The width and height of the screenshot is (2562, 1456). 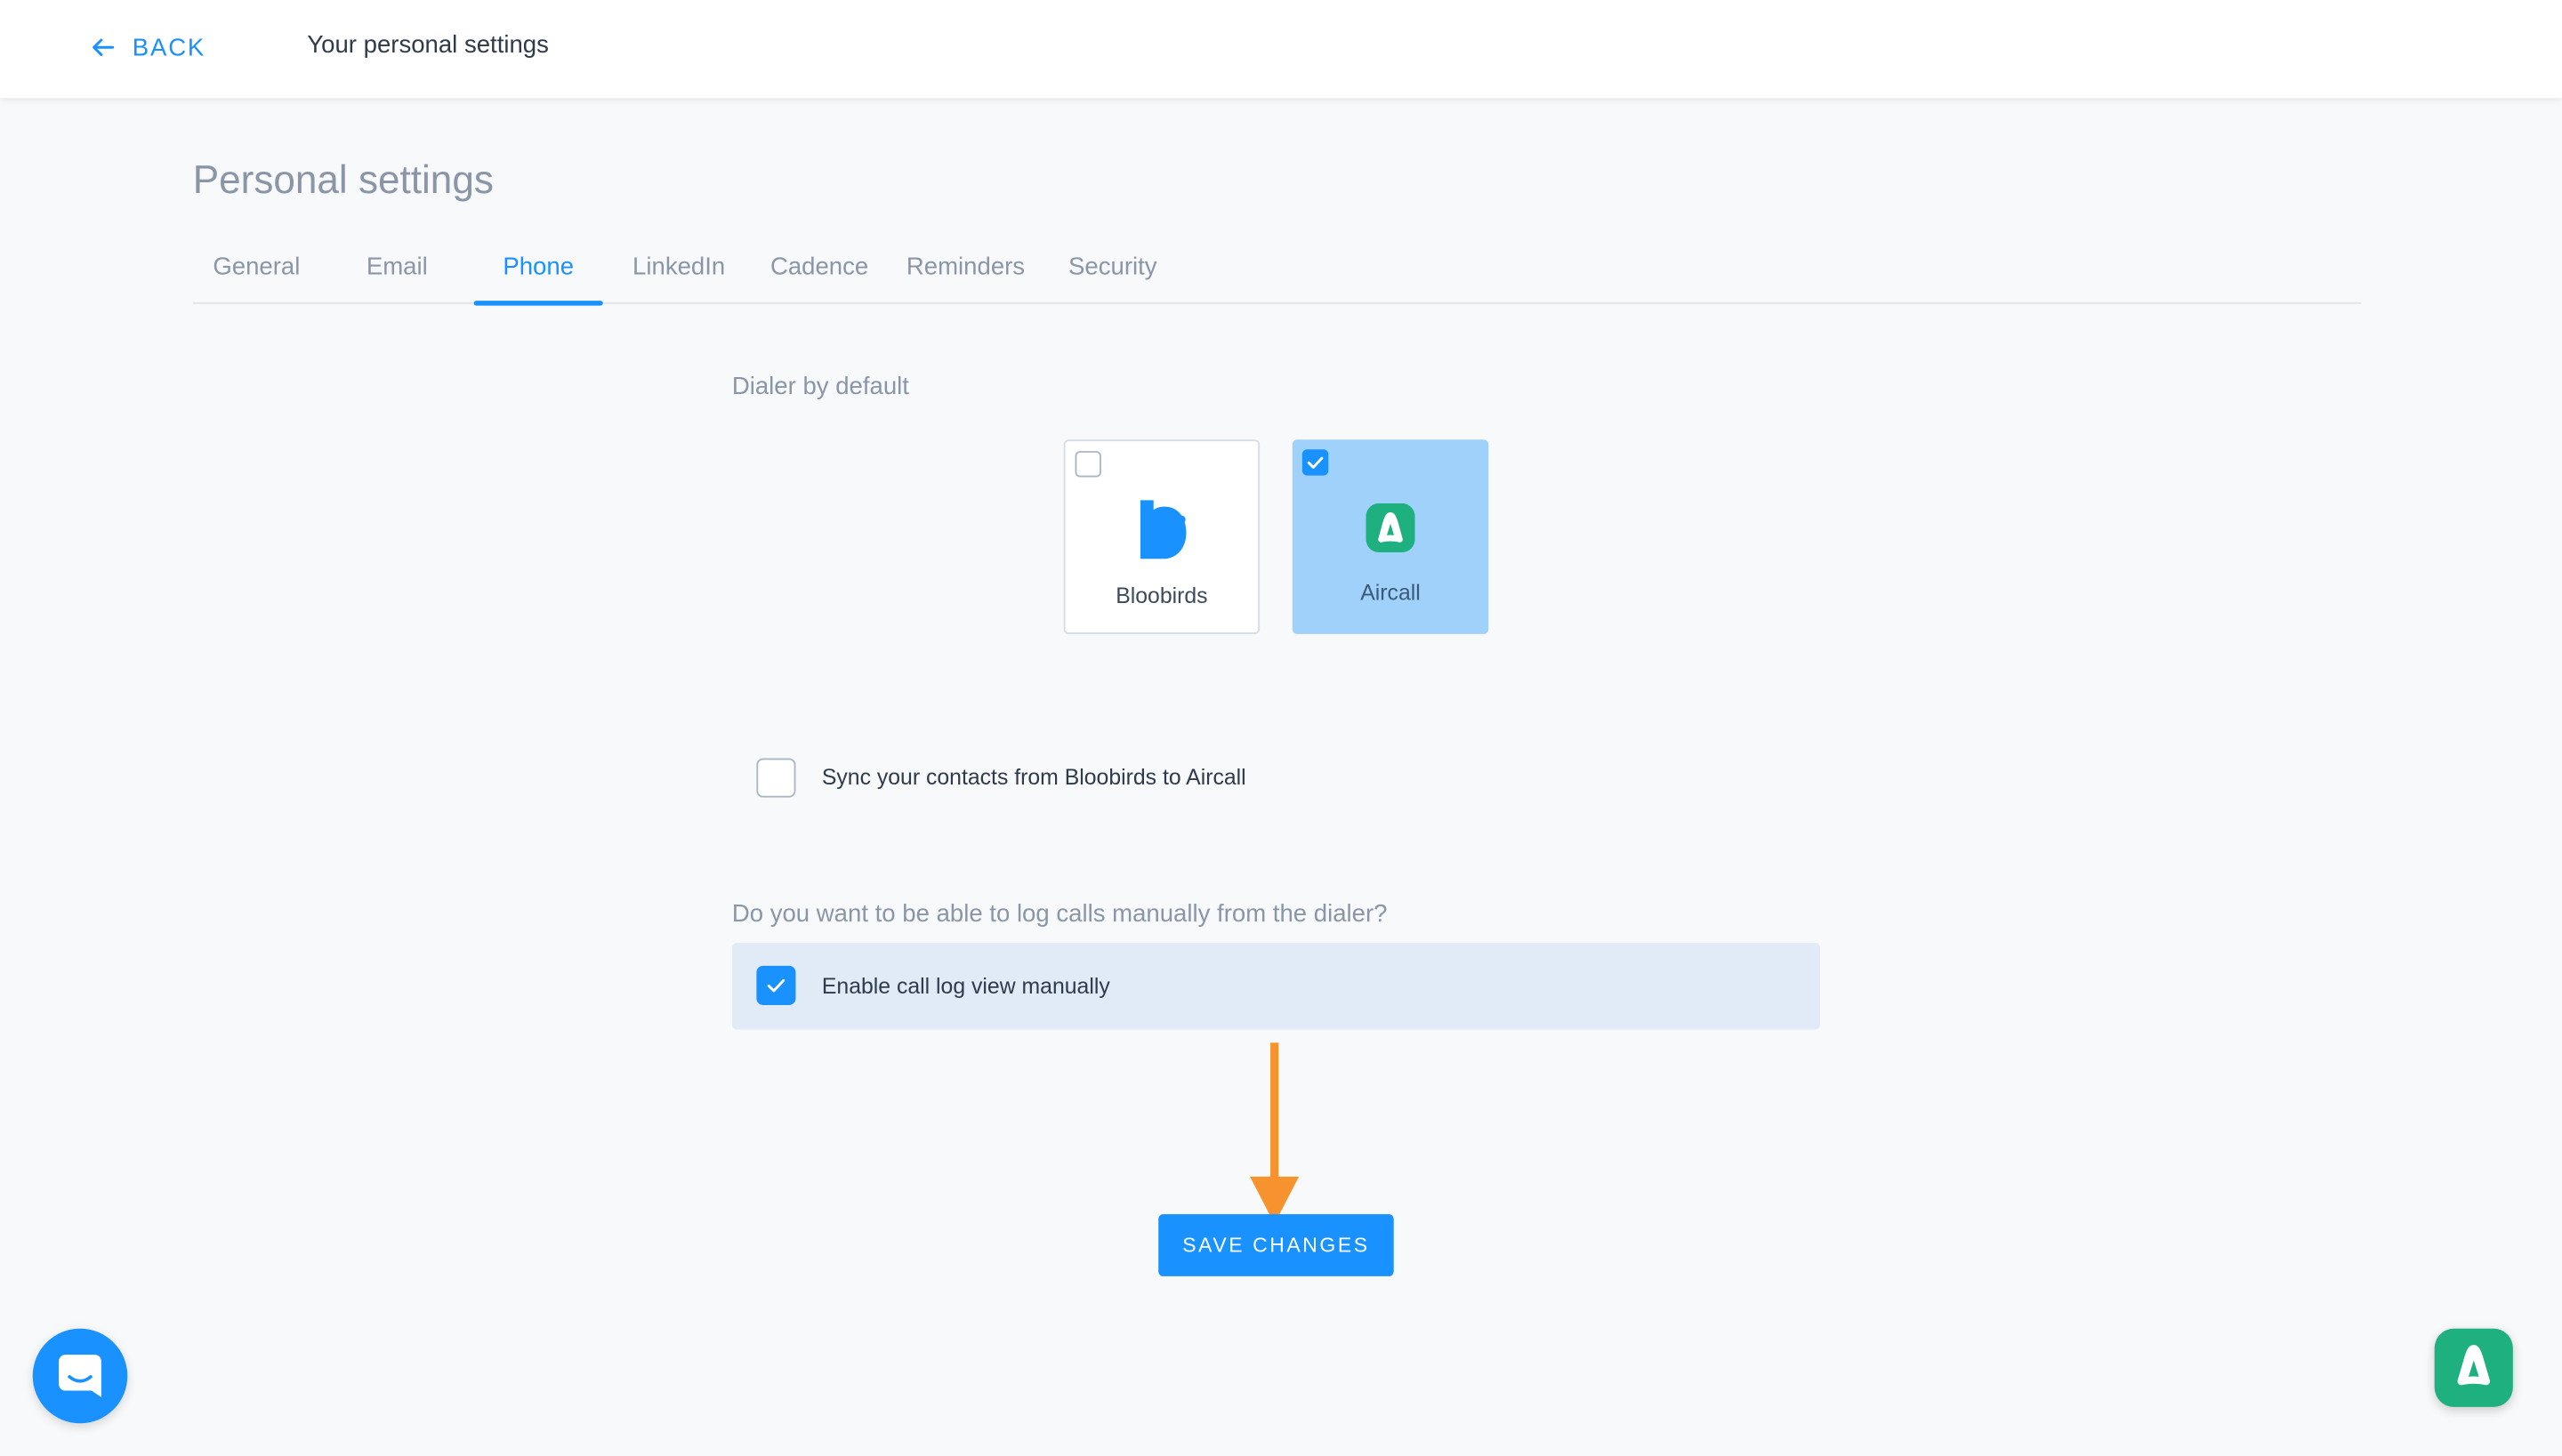 I want to click on enable-call-log-label: Enable call log view manually, so click(x=965, y=987).